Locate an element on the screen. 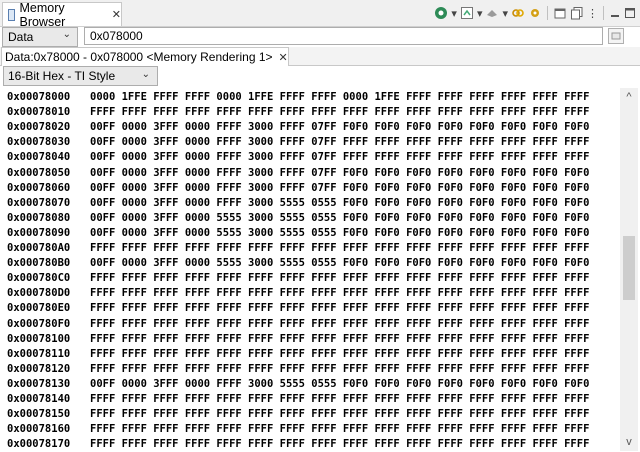 The image size is (640, 452). connect-icon is located at coordinates (441, 13).